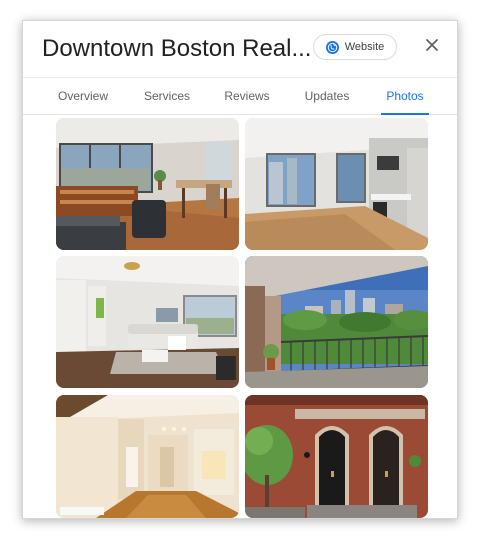  I want to click on tab-updates: Updates, so click(327, 96).